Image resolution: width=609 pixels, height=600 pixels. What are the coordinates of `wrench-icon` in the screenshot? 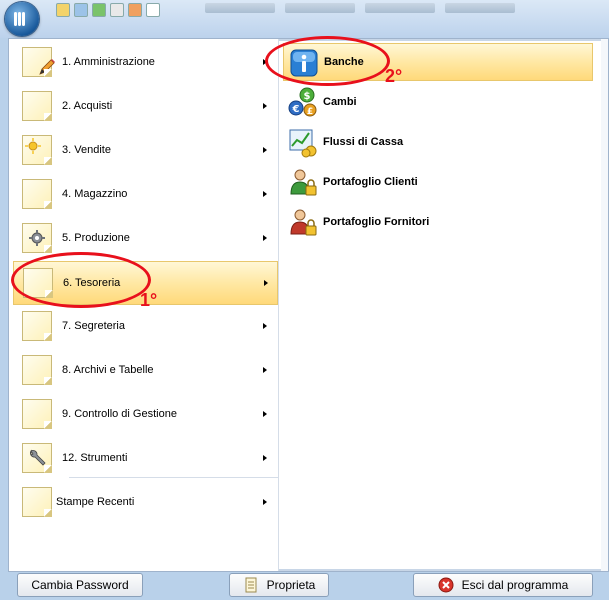 It's located at (37, 458).